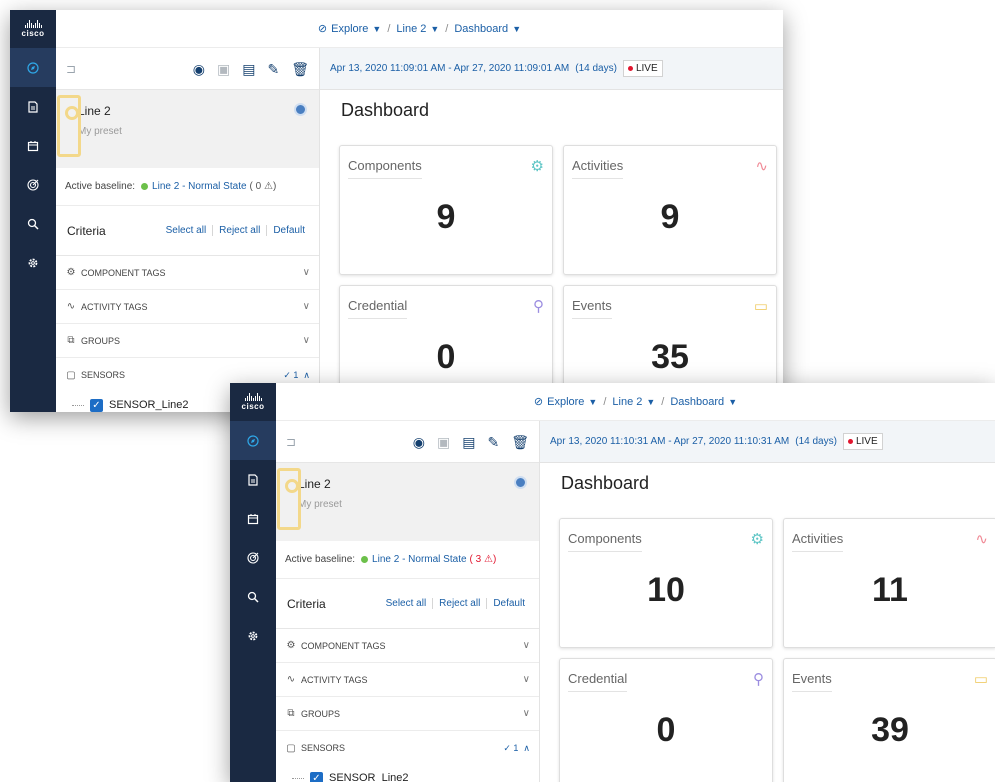  I want to click on side-rail: cisco, so click(33, 211).